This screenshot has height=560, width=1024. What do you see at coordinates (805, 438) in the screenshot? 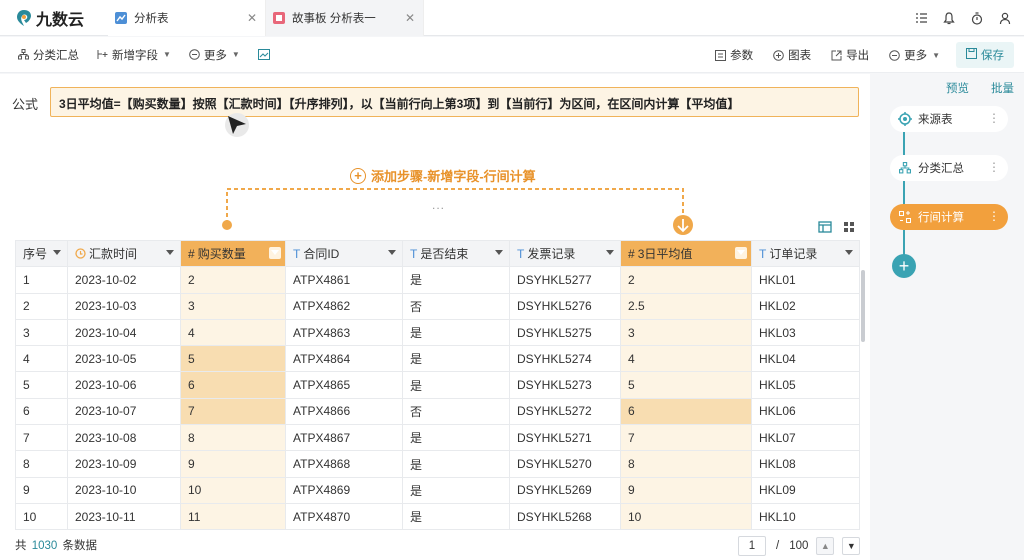
I see `table-cell: HKL07` at bounding box center [805, 438].